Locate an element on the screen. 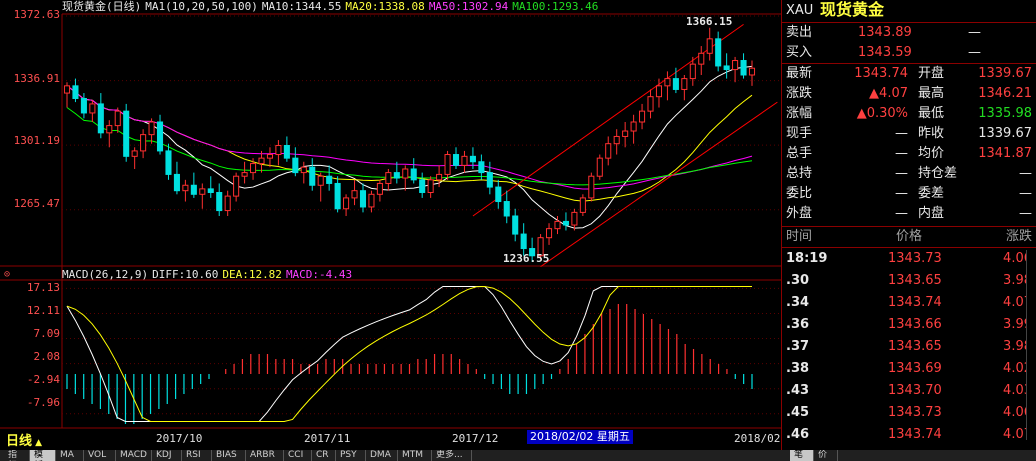 The height and width of the screenshot is (461, 1036). stat-label: 开盘 is located at coordinates (931, 73).